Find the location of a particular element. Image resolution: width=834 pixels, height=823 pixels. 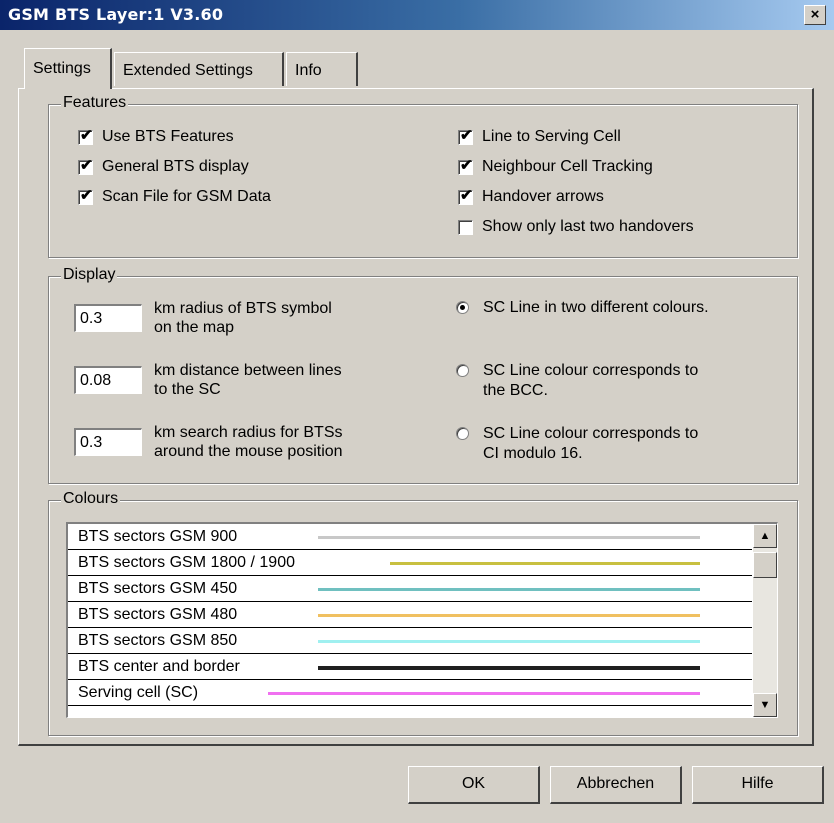

checkbox is located at coordinates (465, 227).